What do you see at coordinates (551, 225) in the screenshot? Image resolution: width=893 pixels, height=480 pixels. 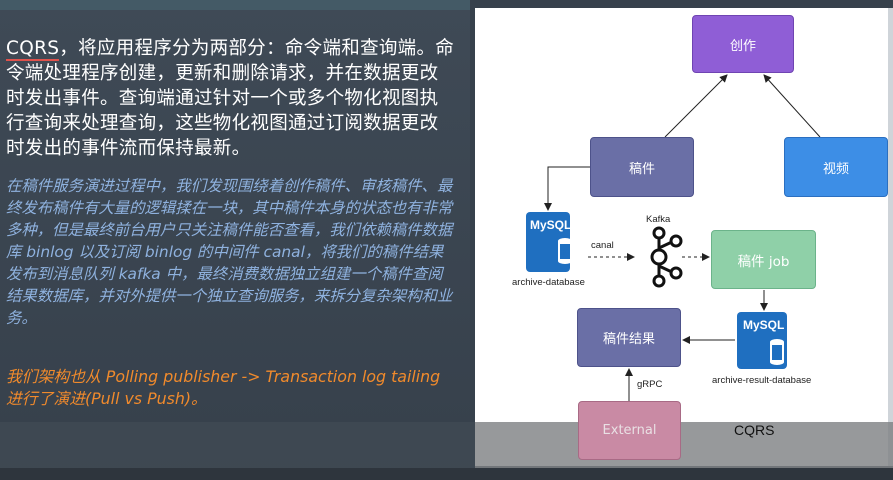 I see `mysql-label-1: MySQL` at bounding box center [551, 225].